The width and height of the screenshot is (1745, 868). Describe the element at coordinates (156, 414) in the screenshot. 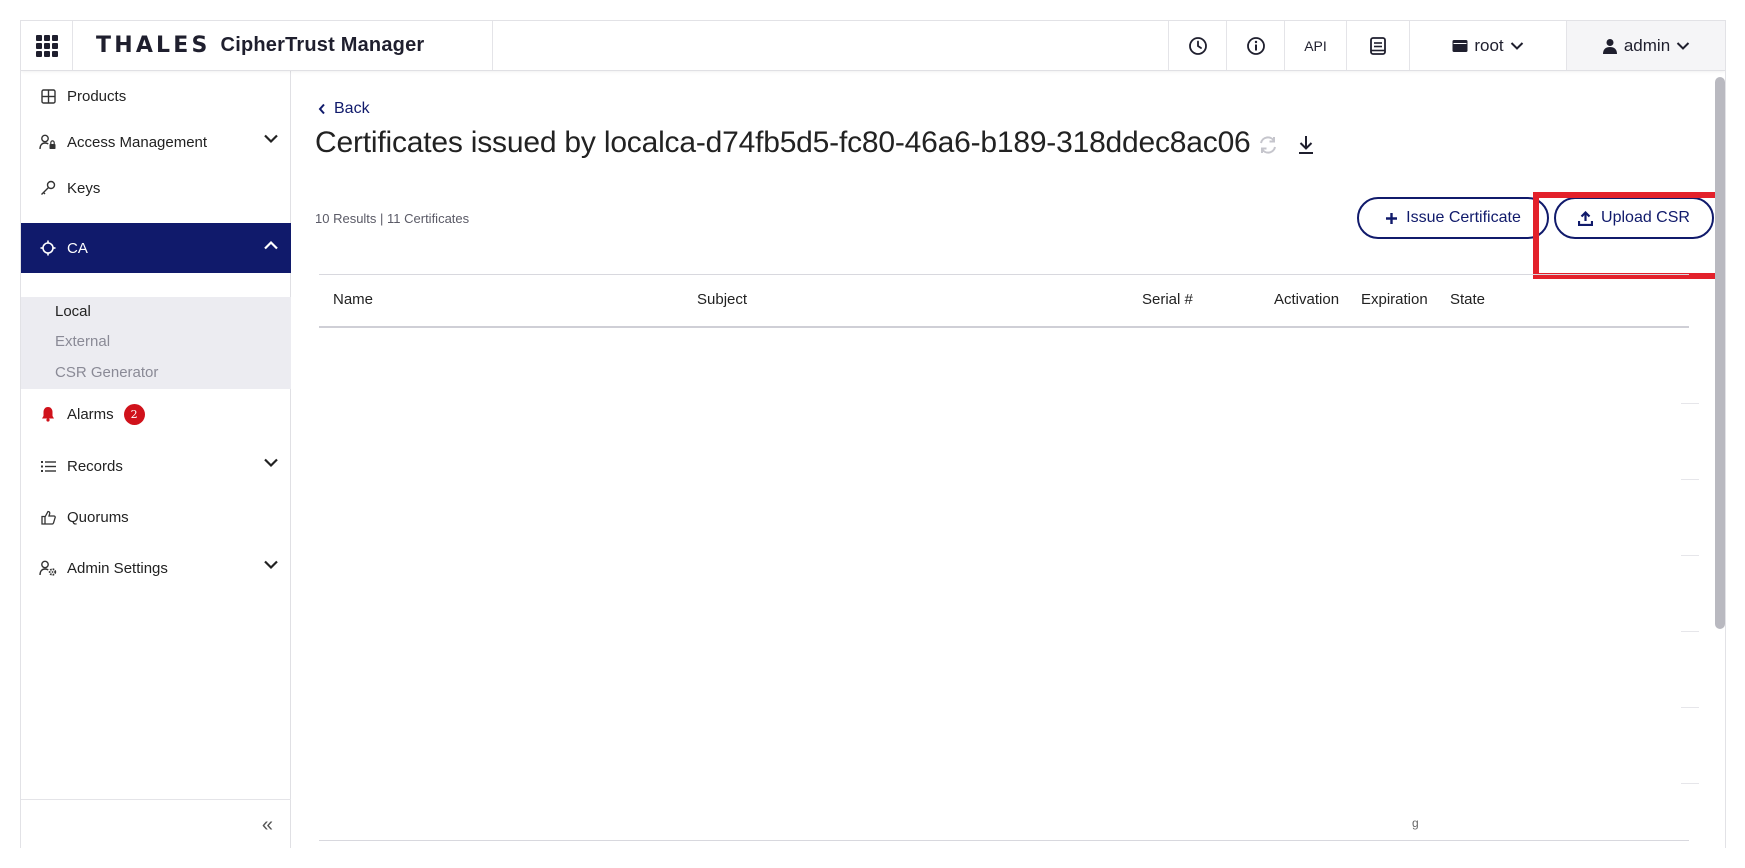

I see `sidebar-item-alarms: Alarms 2` at that location.